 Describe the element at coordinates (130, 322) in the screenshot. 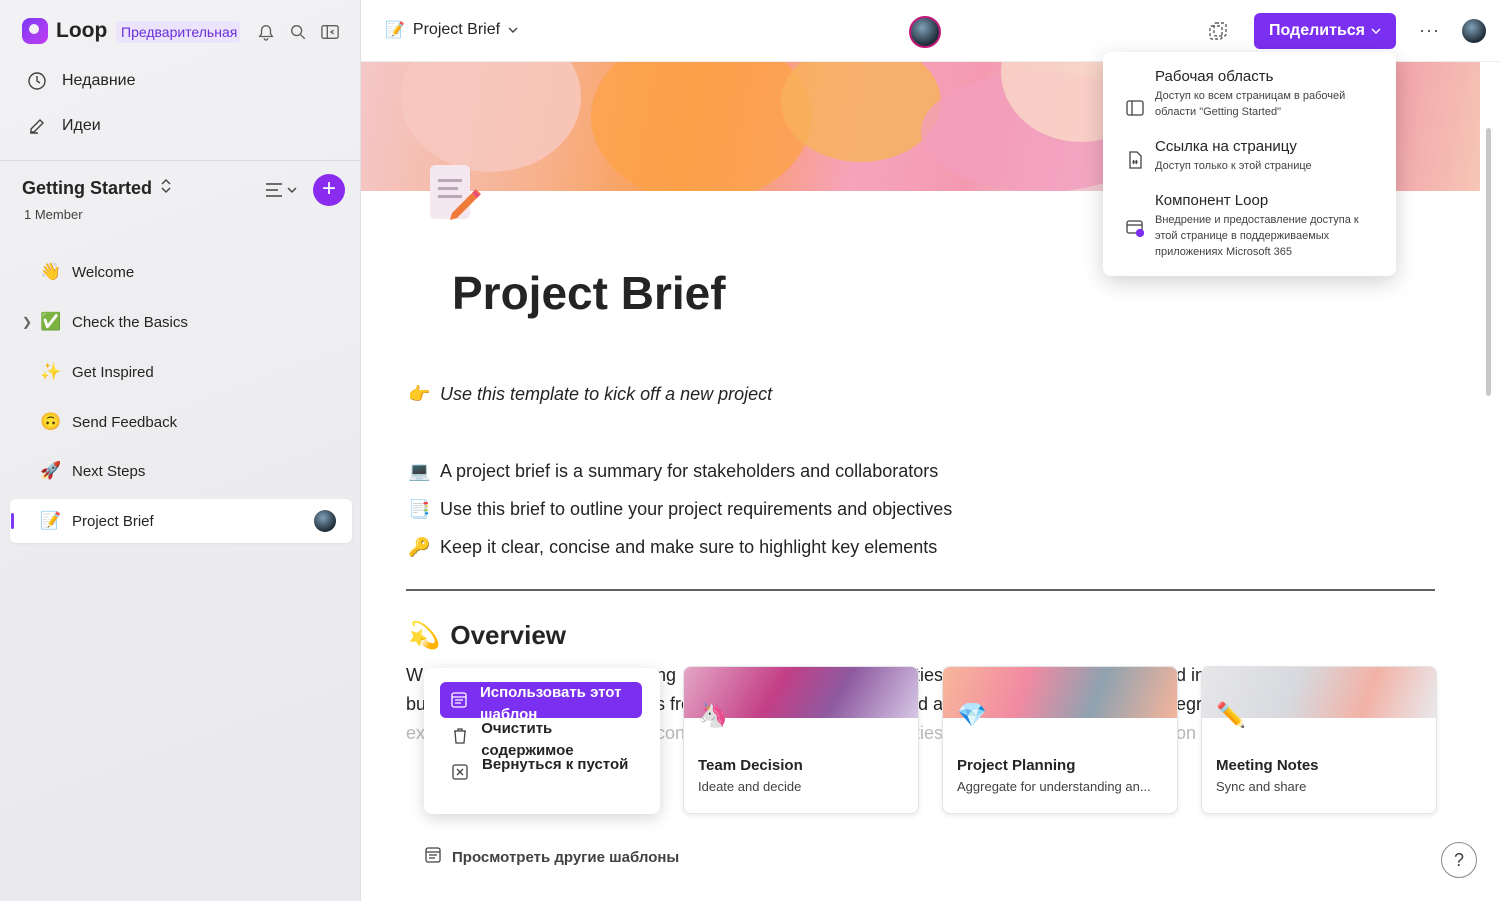

I see `page-label: Check the Basics` at that location.